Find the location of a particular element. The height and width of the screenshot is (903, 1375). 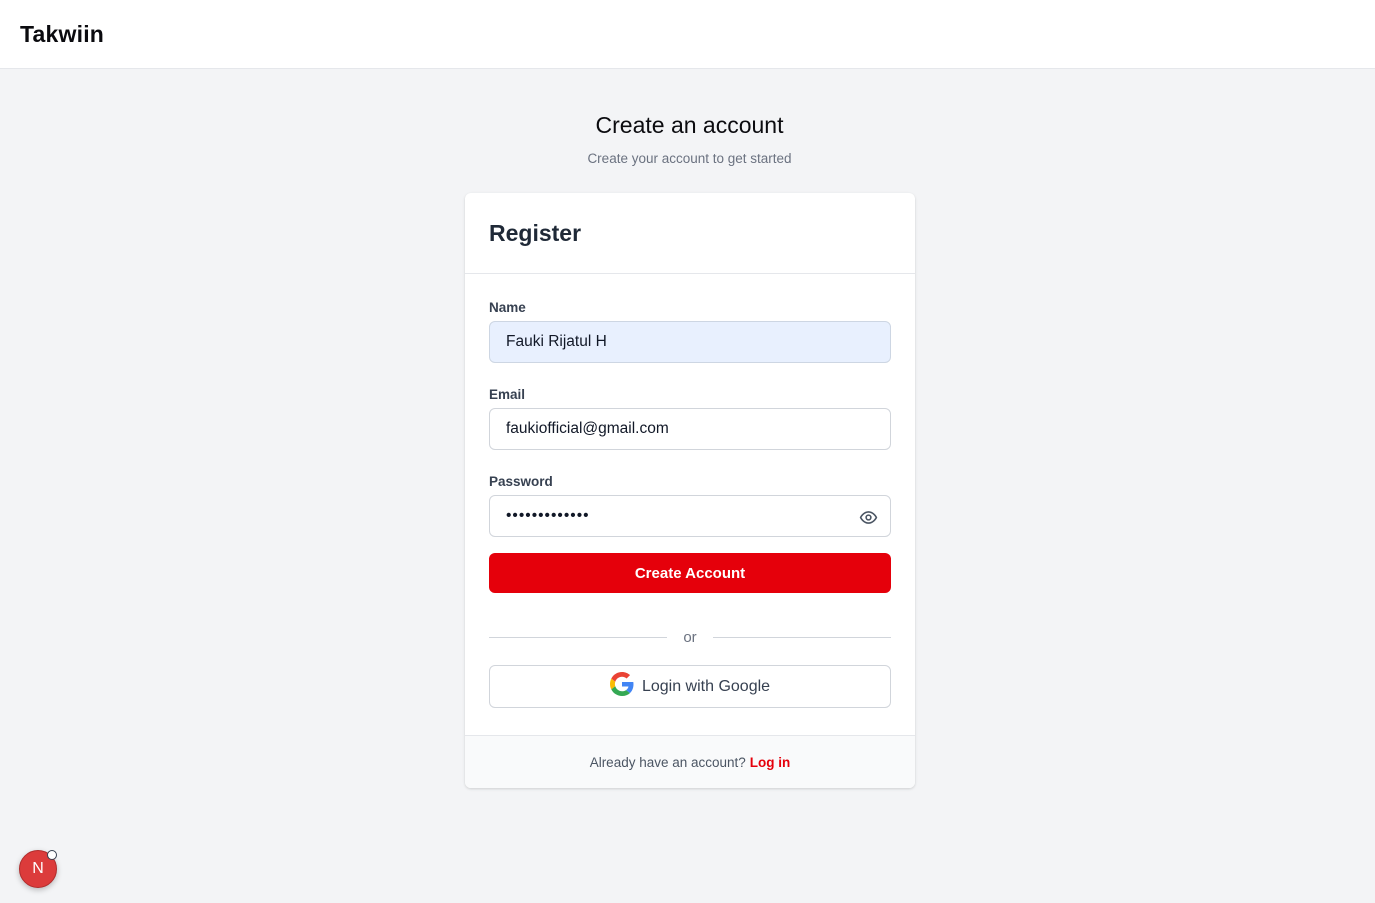

divider-line-left is located at coordinates (578, 637).